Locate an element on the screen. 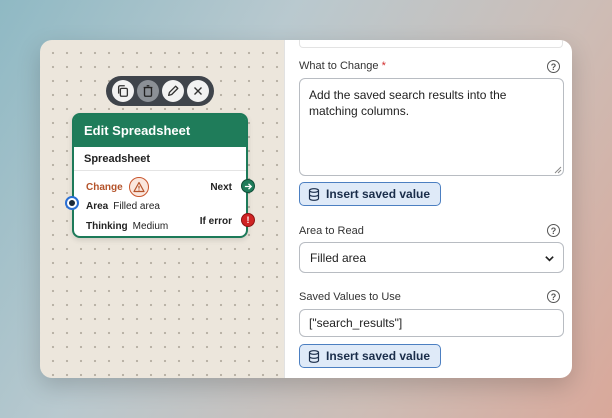  close-button is located at coordinates (197, 91).